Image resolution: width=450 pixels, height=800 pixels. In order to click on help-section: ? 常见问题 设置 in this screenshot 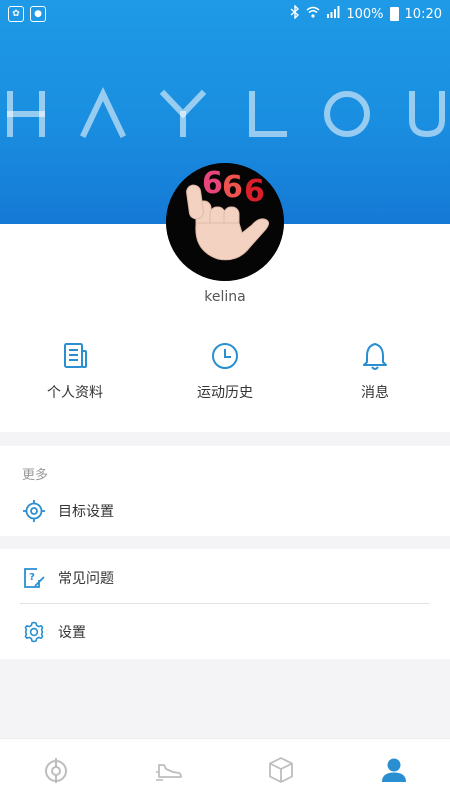, I will do `click(225, 604)`.